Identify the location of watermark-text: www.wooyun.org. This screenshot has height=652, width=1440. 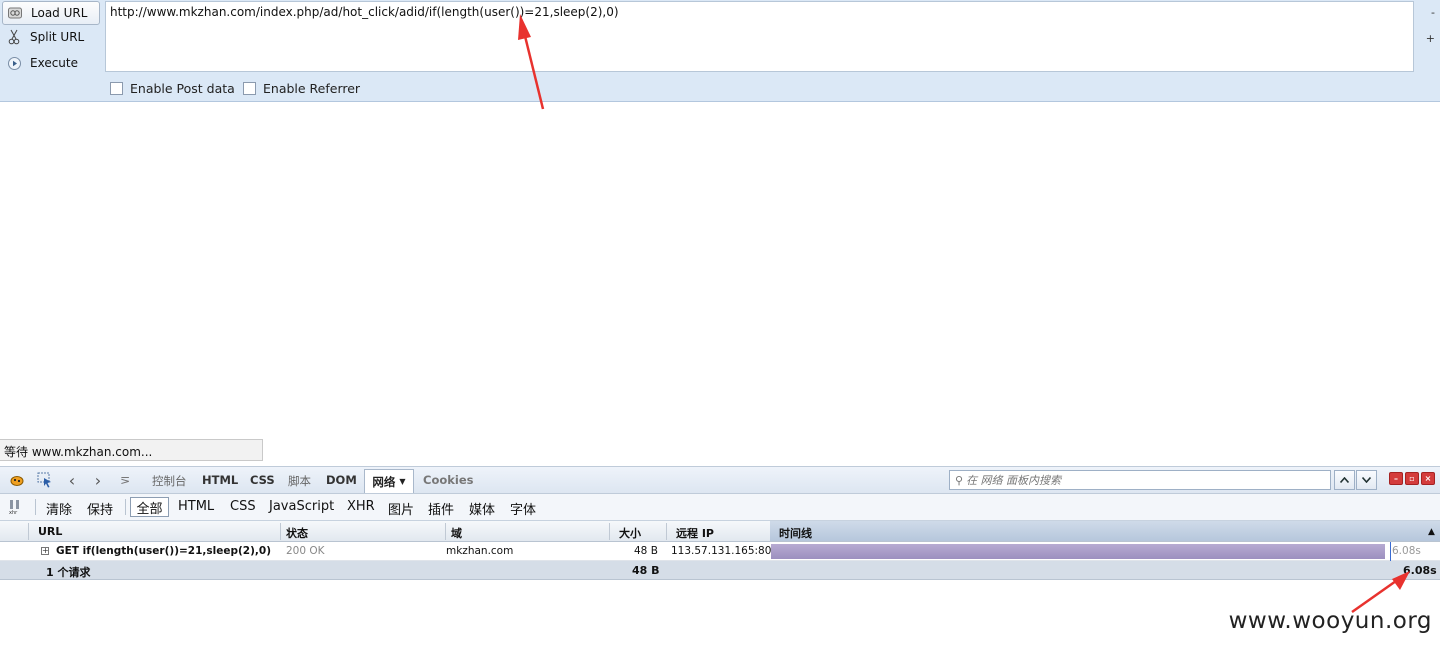
(1330, 621).